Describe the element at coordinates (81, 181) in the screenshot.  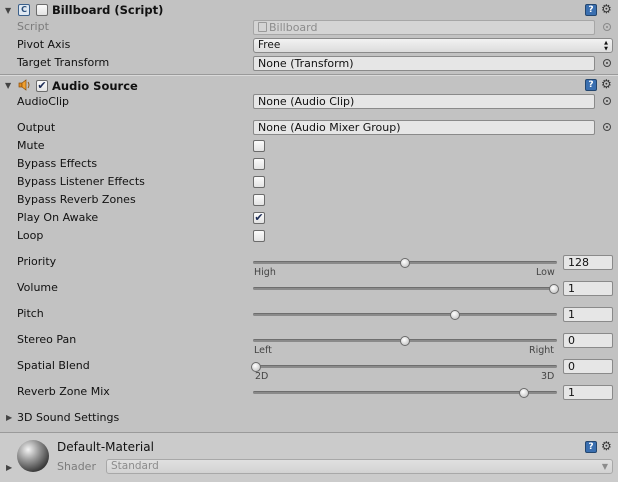
I see `bypass-listener-effects-label: Bypass Listener Effects` at that location.